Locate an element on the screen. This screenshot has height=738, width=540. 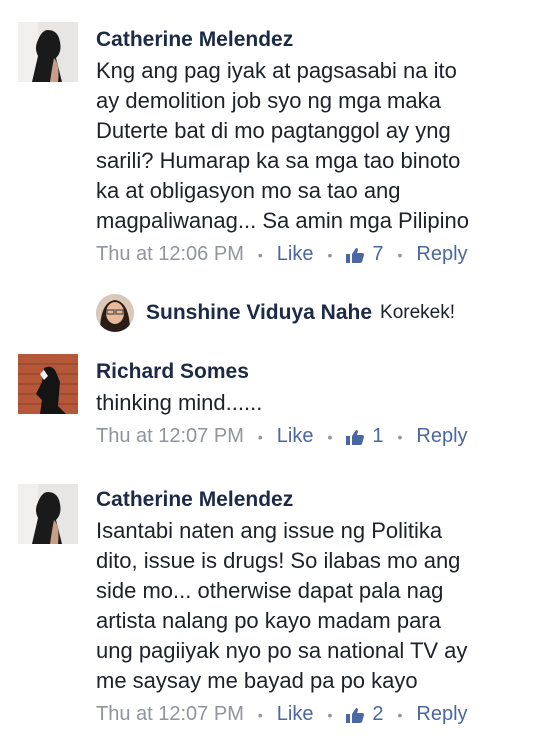
like-count-number: 2 is located at coordinates (378, 714).